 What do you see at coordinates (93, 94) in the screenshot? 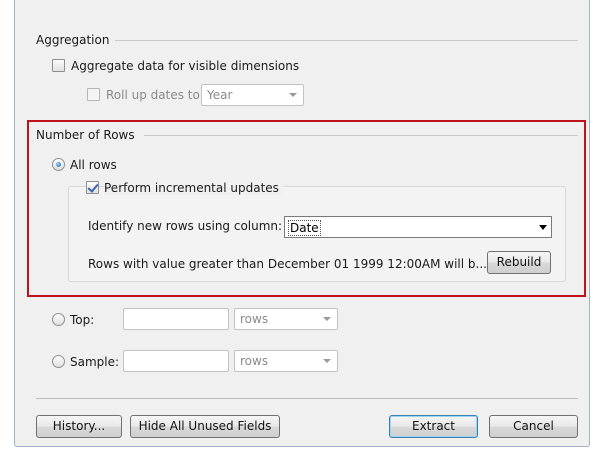
I see `rollup-dates-checkbox` at bounding box center [93, 94].